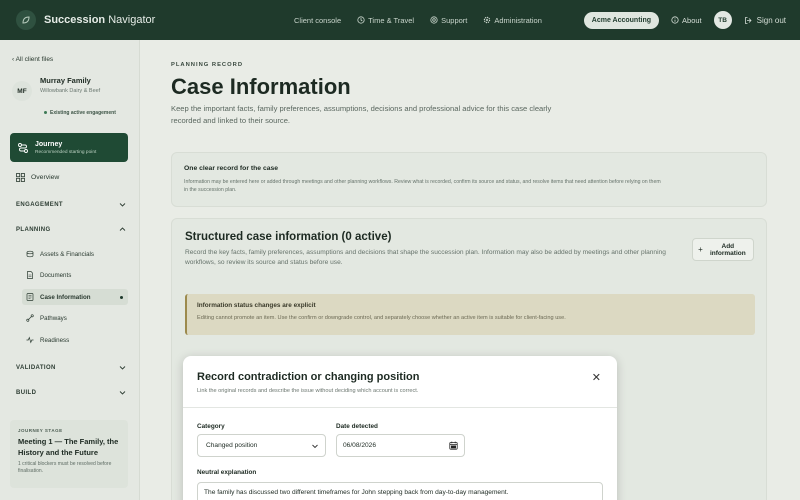 The image size is (800, 500). Describe the element at coordinates (37, 177) in the screenshot. I see `sidebar-item-overview: Overview` at that location.